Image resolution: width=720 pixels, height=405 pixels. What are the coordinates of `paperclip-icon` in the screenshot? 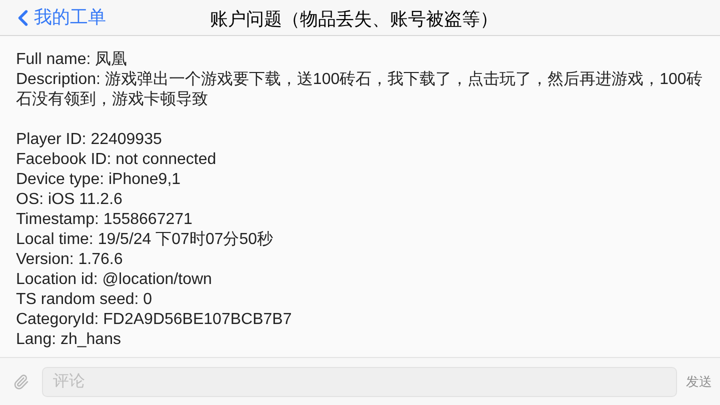 It's located at (21, 382).